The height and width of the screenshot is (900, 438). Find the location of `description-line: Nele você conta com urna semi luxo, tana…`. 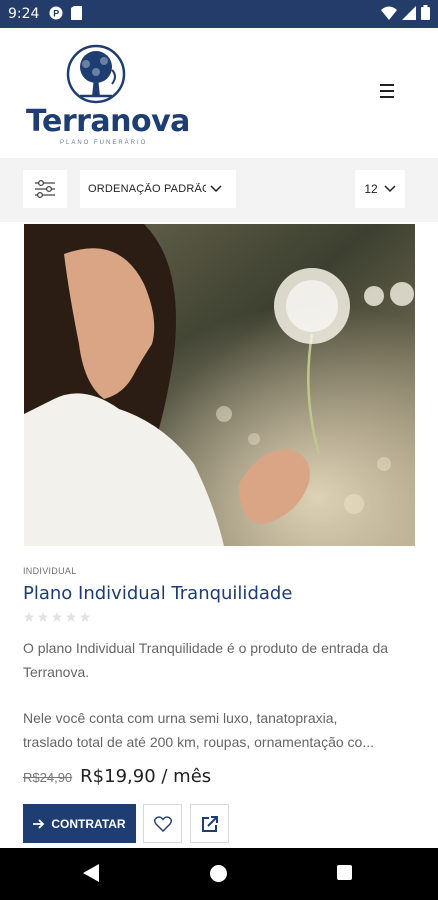

description-line: Nele você conta com urna semi luxo, tana… is located at coordinates (180, 718).